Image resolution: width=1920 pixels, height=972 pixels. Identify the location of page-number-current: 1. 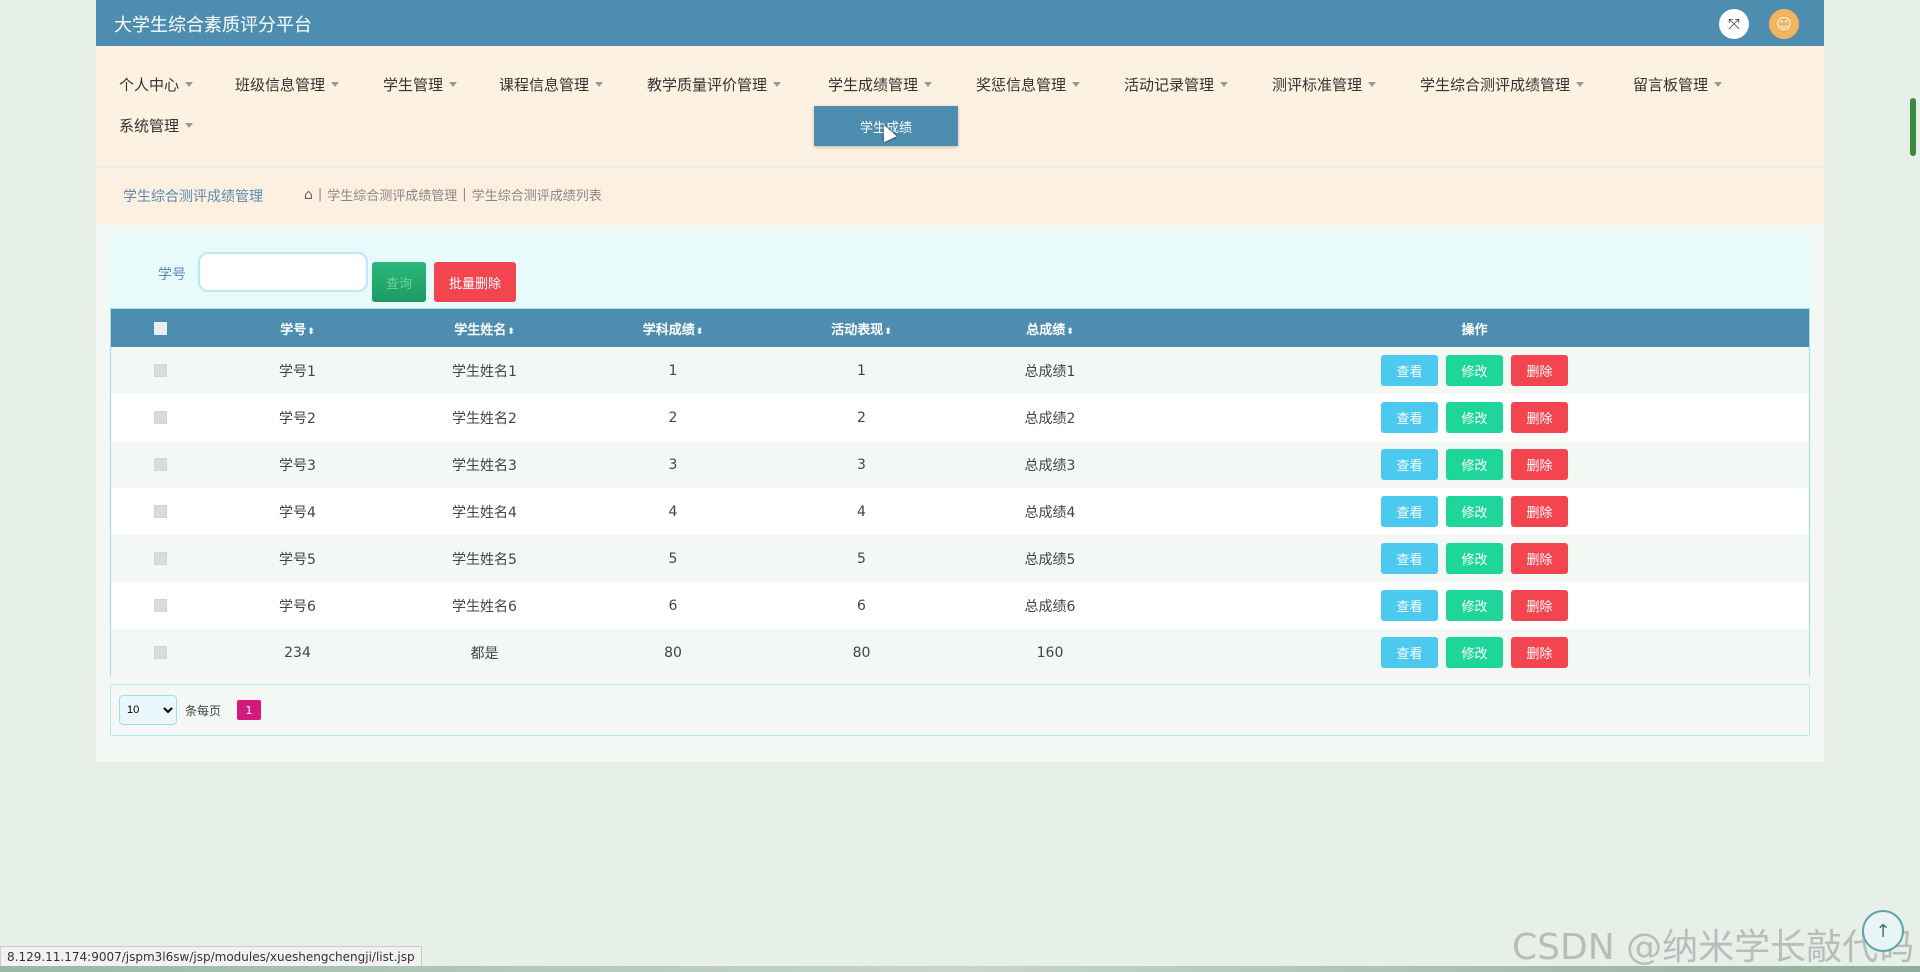
(249, 710).